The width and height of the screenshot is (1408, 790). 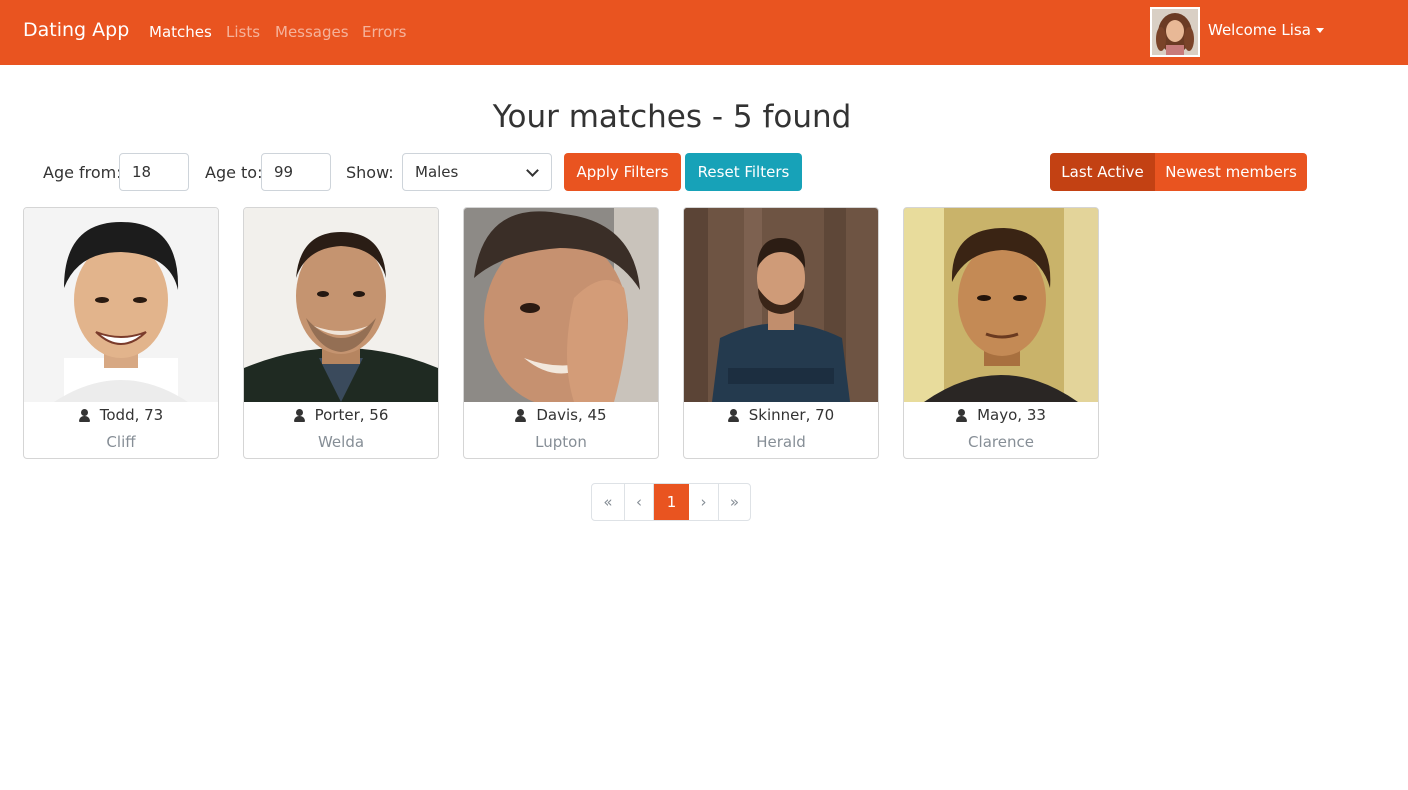 What do you see at coordinates (1175, 32) in the screenshot?
I see `user-avatar` at bounding box center [1175, 32].